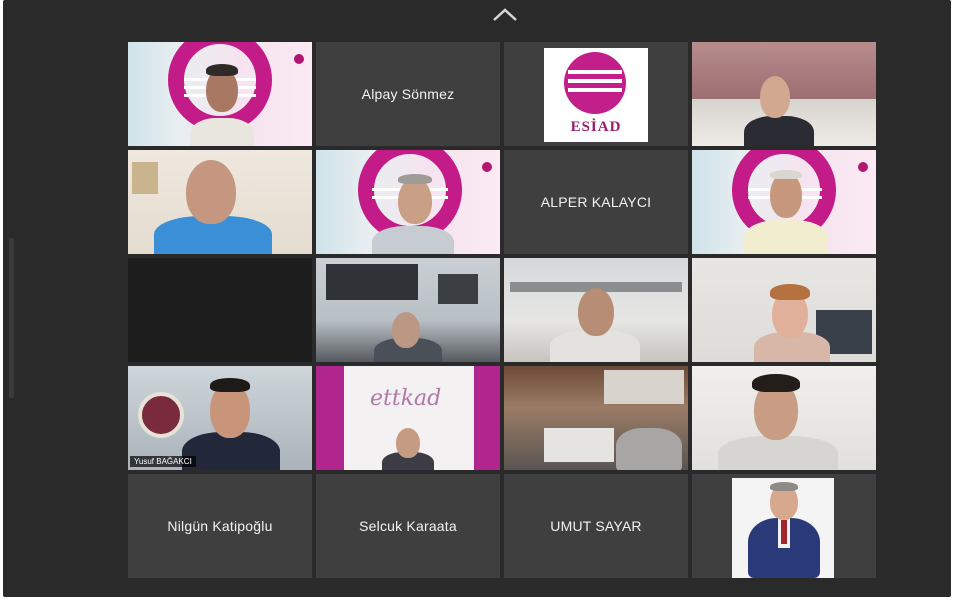 This screenshot has height=601, width=957. I want to click on participant-name: Selcuk Karaata, so click(408, 526).